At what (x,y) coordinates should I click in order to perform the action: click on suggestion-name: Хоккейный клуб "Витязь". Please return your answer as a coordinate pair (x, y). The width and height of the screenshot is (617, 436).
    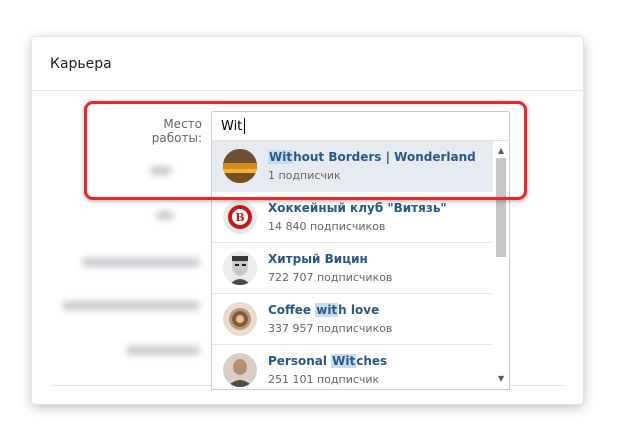
    Looking at the image, I should click on (357, 208).